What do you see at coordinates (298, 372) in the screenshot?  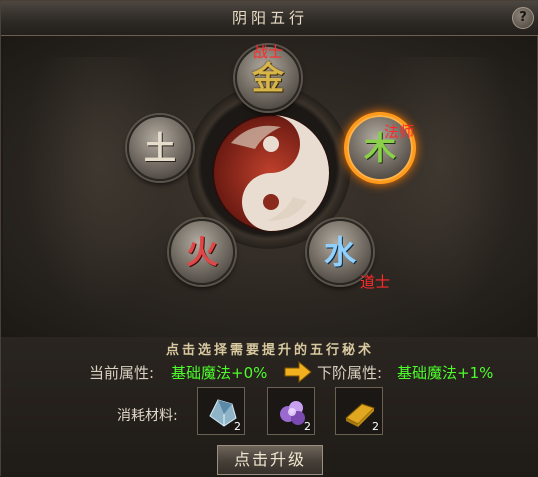 I see `arrow-right-icon` at bounding box center [298, 372].